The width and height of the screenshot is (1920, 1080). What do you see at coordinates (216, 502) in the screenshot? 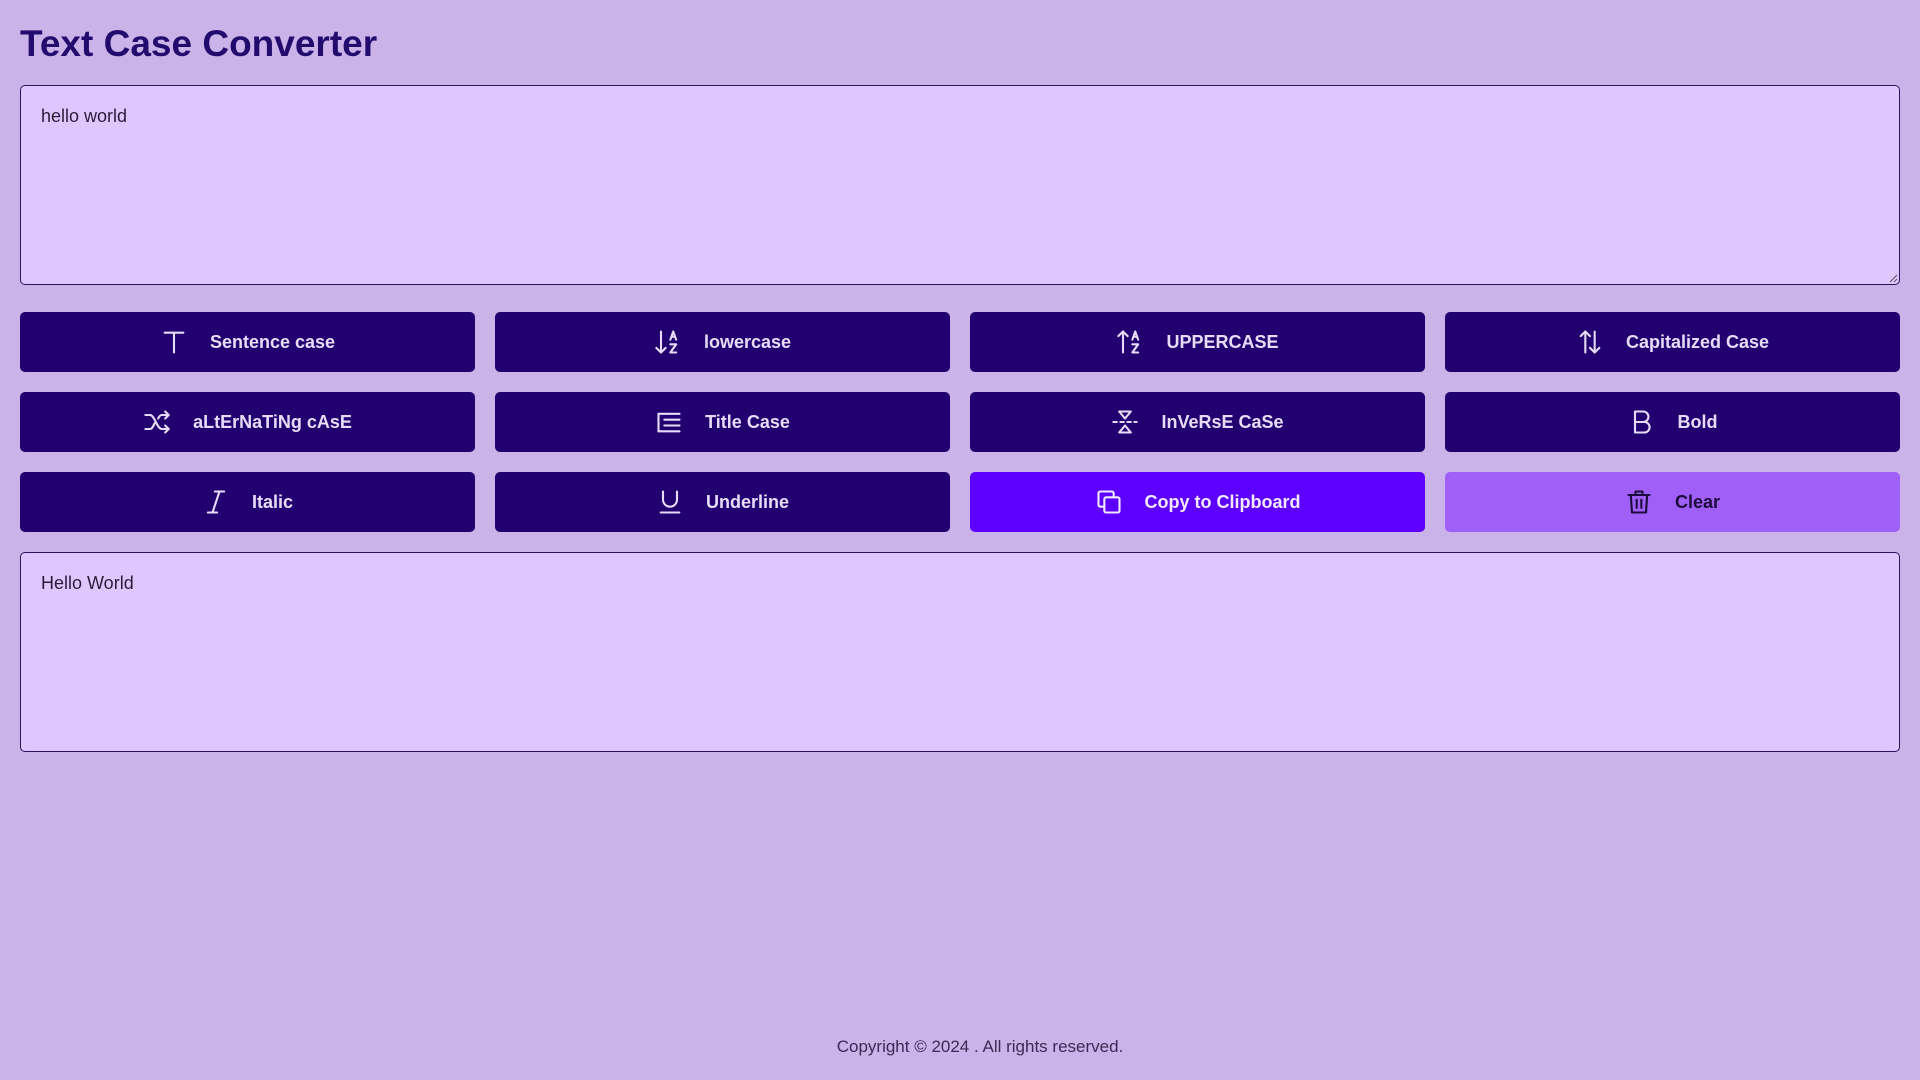
I see `italic-icon` at bounding box center [216, 502].